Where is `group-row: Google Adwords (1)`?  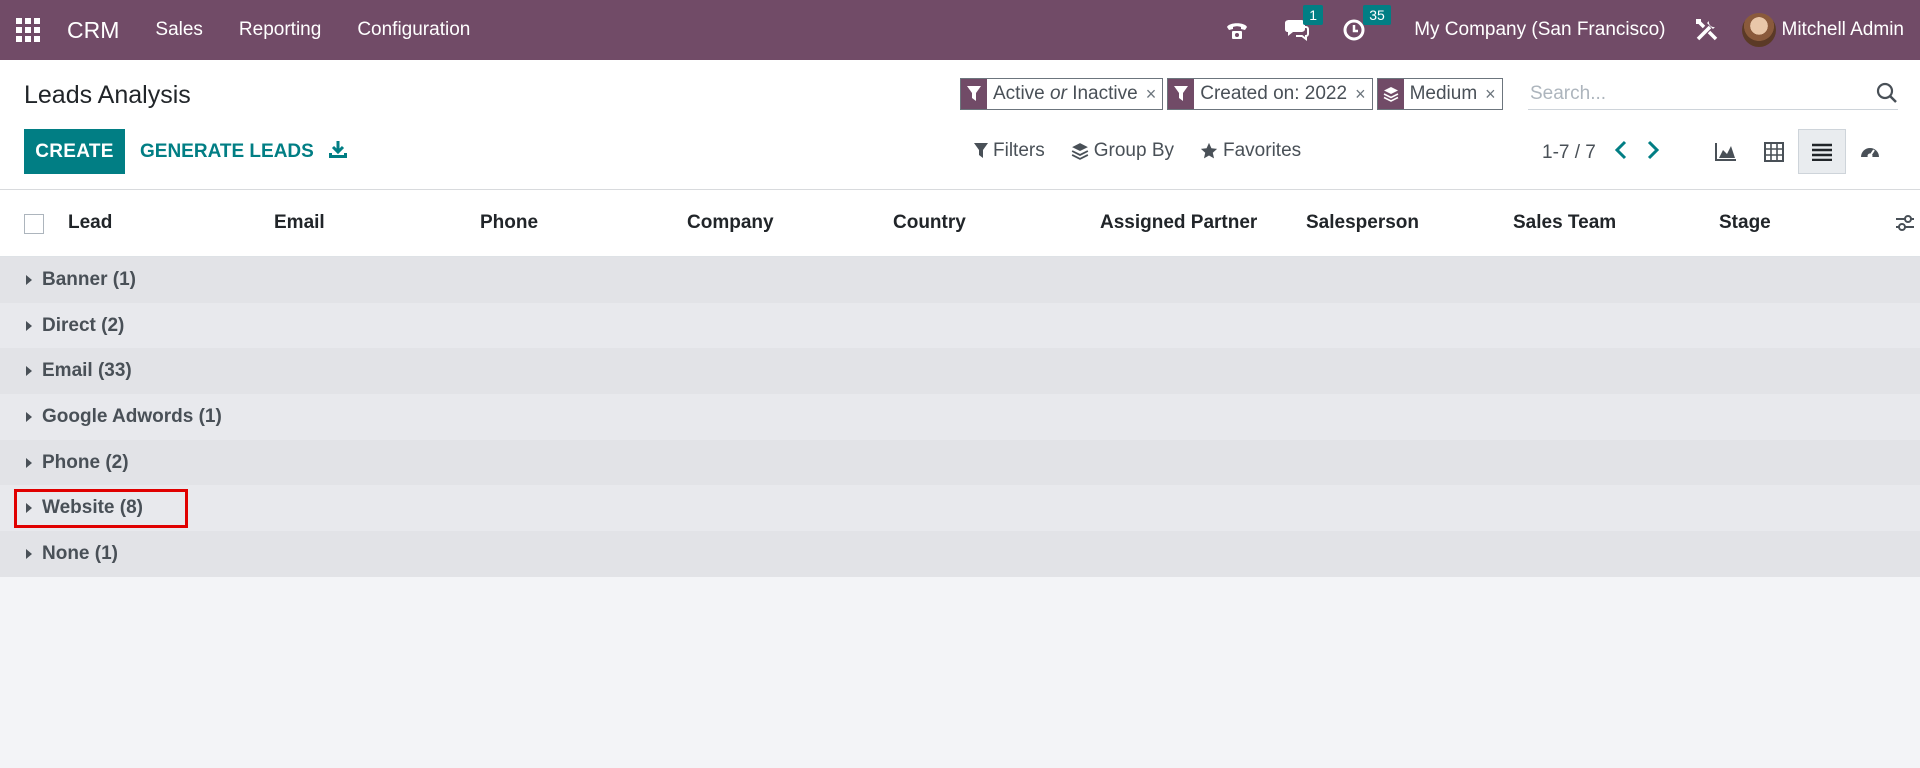
group-row: Google Adwords (1) is located at coordinates (960, 417).